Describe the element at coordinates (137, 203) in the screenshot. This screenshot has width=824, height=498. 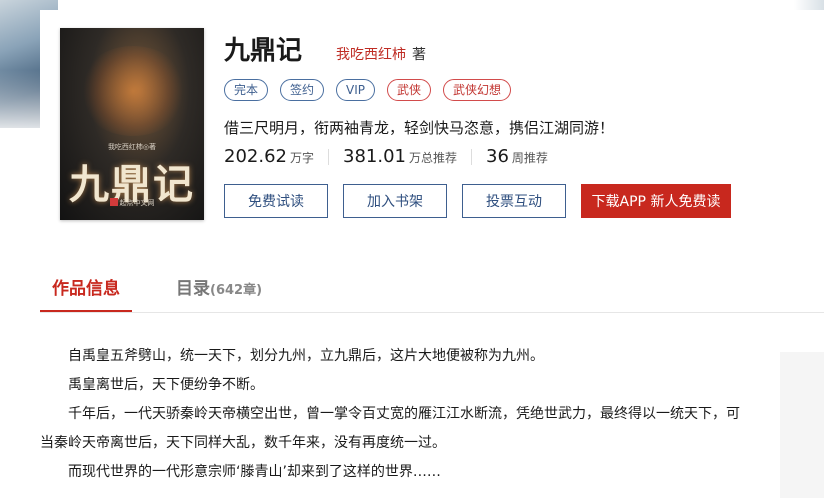
I see `cover-publisher-name: 起点中文网` at that location.